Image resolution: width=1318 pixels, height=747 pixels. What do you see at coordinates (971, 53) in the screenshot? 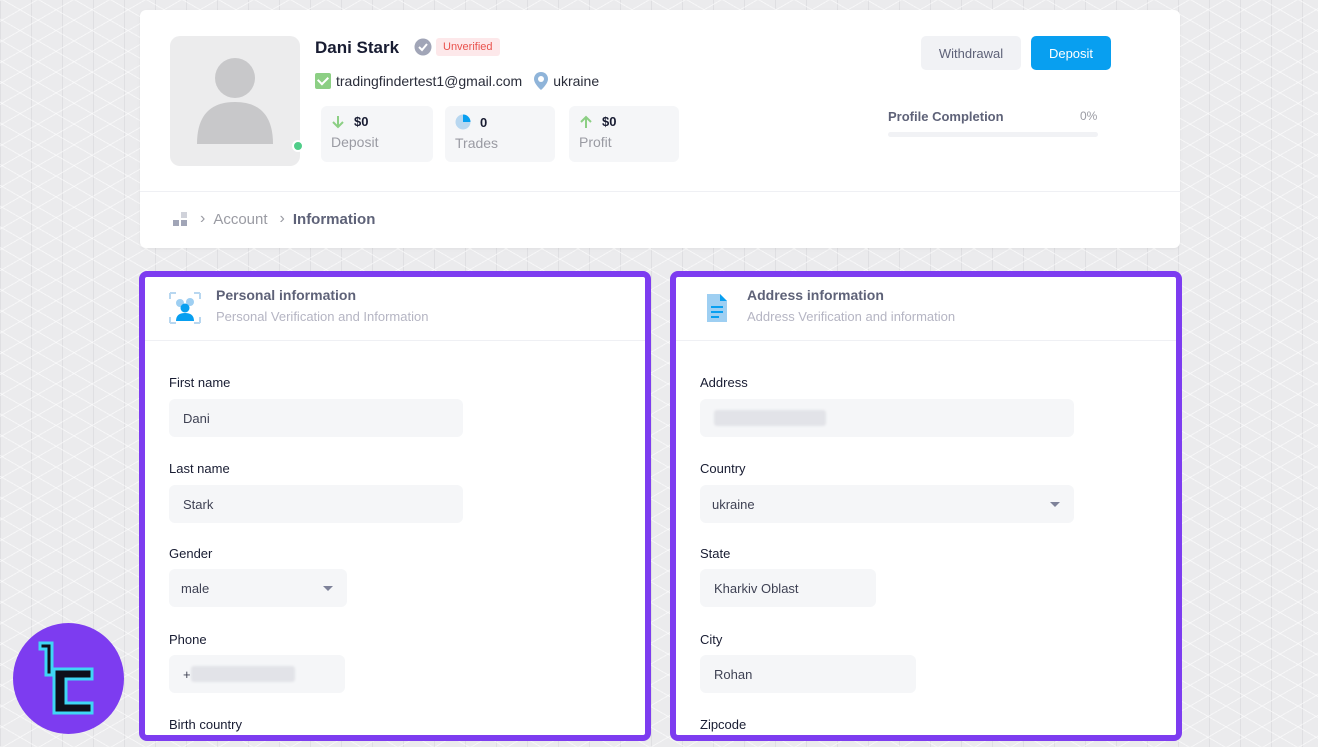
I see `withdrawal-button: Withdrawal` at bounding box center [971, 53].